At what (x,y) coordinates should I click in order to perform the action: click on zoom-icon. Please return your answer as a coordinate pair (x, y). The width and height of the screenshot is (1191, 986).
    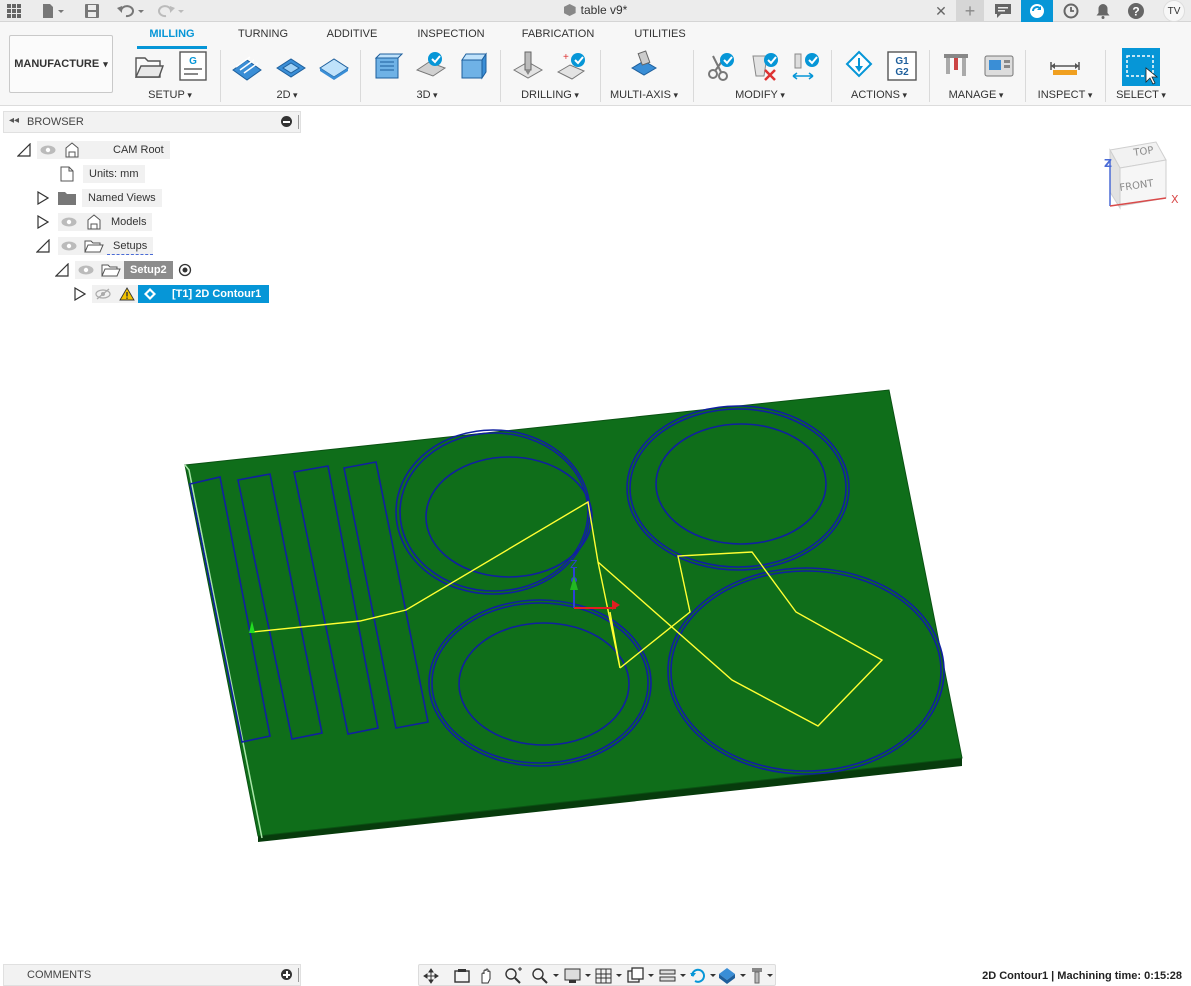
    Looking at the image, I should click on (514, 976).